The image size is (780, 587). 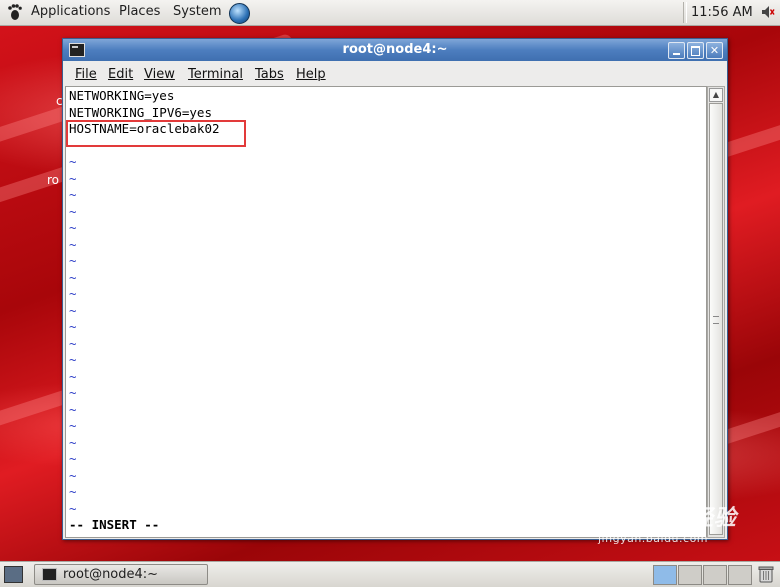 What do you see at coordinates (140, 112) in the screenshot?
I see `file-line: NETWORKING_IPV6=yes` at bounding box center [140, 112].